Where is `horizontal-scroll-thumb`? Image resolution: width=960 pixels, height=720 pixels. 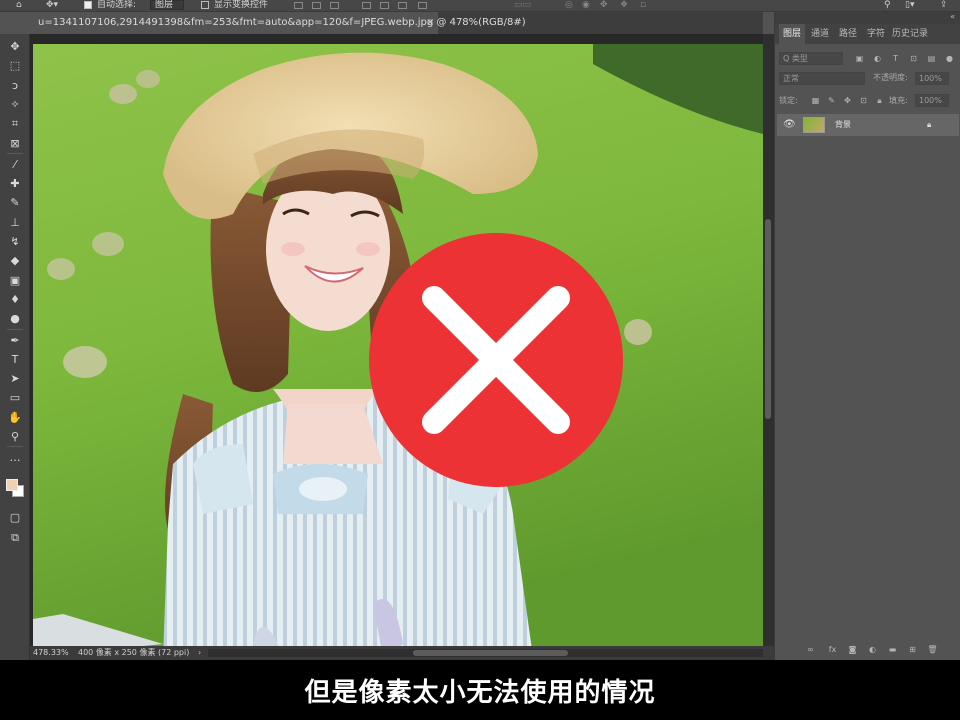
horizontal-scroll-thumb is located at coordinates (490, 653).